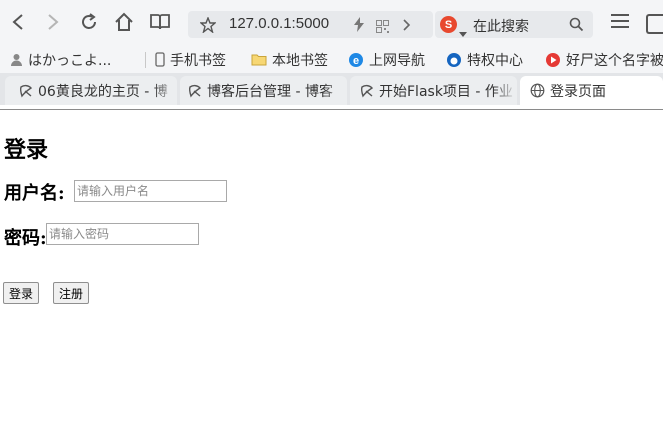 This screenshot has width=663, height=423. I want to click on privilege-icon, so click(454, 60).